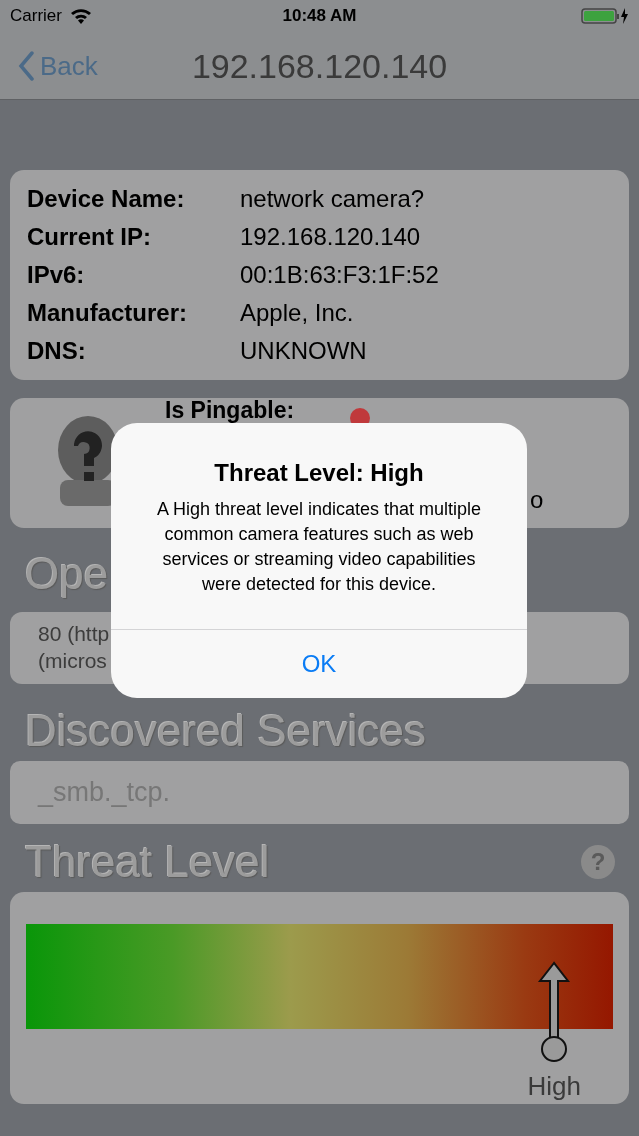 The image size is (639, 1136). What do you see at coordinates (56, 275) in the screenshot?
I see `info-label: IPv6:` at bounding box center [56, 275].